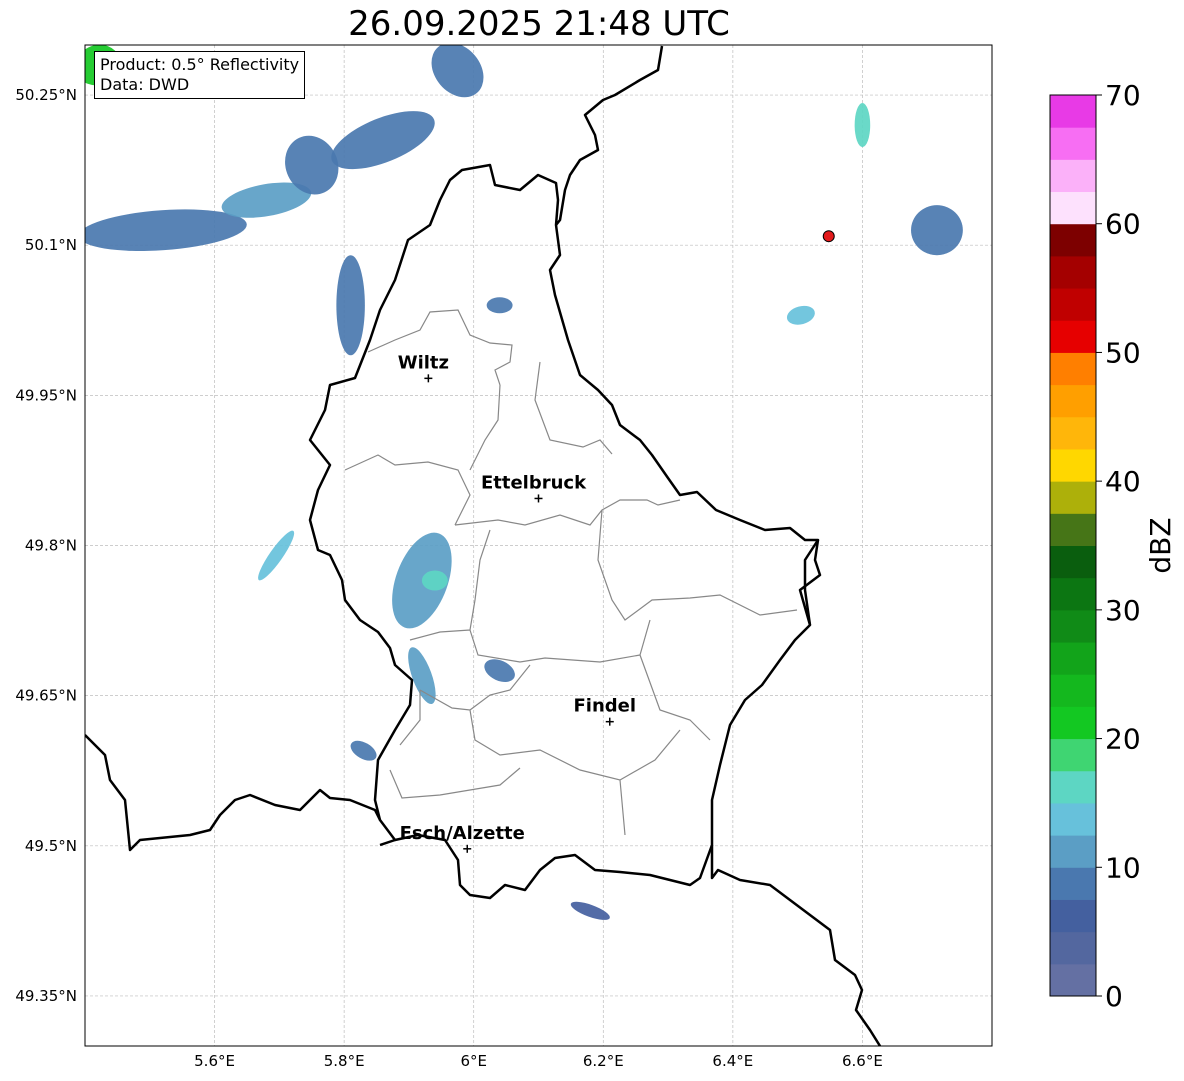 Image resolution: width=1184 pixels, height=1081 pixels. Describe the element at coordinates (828, 236) in the screenshot. I see `radar-site-marker` at that location.